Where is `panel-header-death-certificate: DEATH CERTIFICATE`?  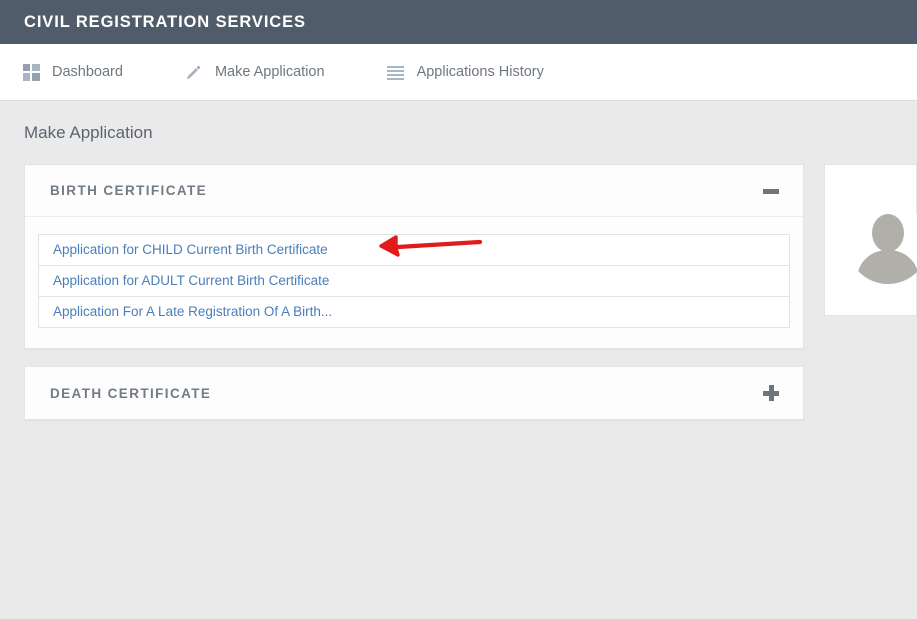 panel-header-death-certificate: DEATH CERTIFICATE is located at coordinates (414, 393).